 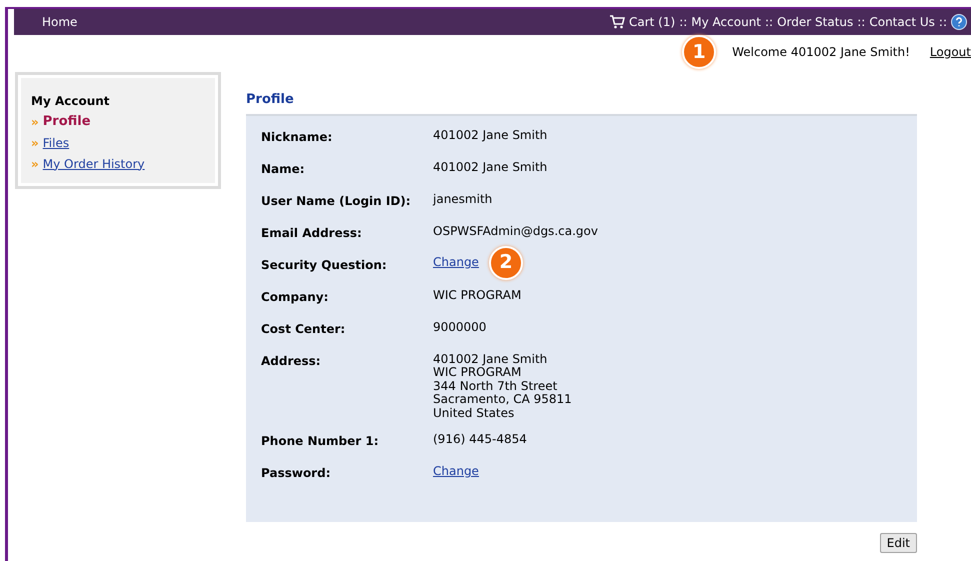 What do you see at coordinates (474, 413) in the screenshot?
I see `field-value: United States` at bounding box center [474, 413].